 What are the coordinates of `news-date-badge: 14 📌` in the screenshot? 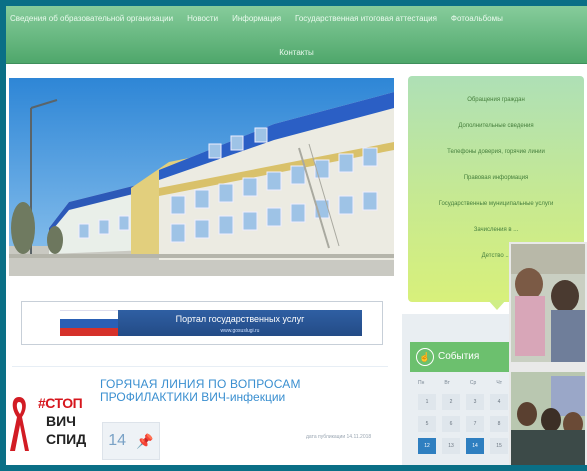 It's located at (131, 441).